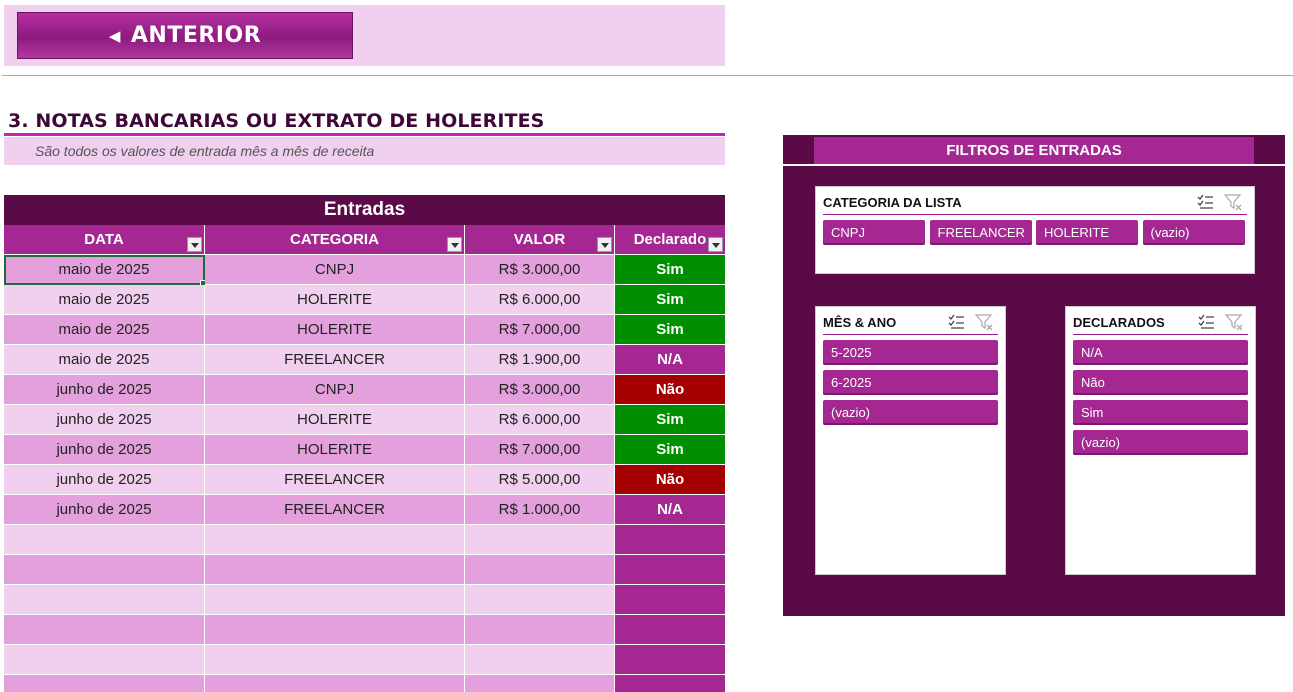 The height and width of the screenshot is (692, 1293). Describe the element at coordinates (540, 360) in the screenshot. I see `cell-valor: R$ 1.900,00` at that location.